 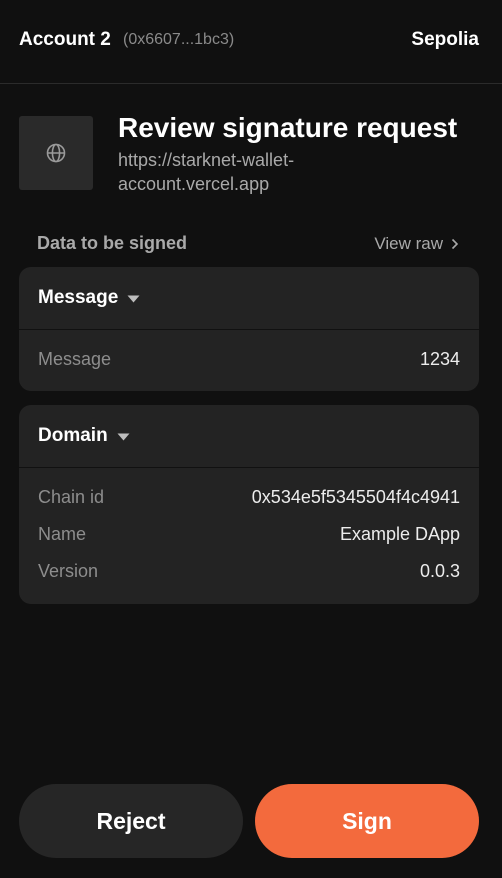 What do you see at coordinates (367, 821) in the screenshot?
I see `sign-button: Sign` at bounding box center [367, 821].